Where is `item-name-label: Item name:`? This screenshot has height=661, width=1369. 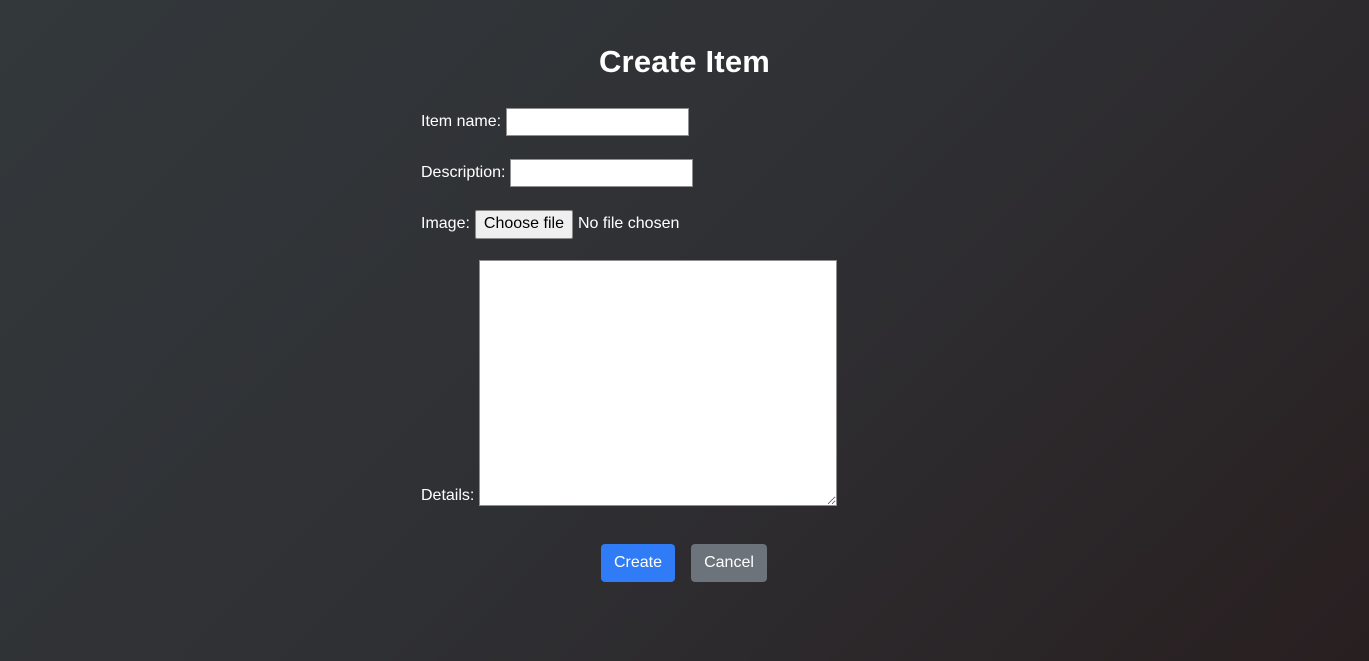 item-name-label: Item name: is located at coordinates (461, 121).